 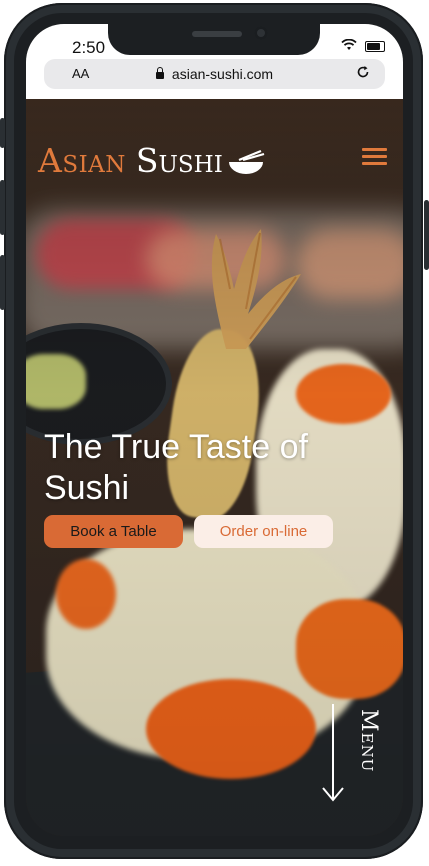 What do you see at coordinates (89, 47) in the screenshot?
I see `status-time: 2:50` at bounding box center [89, 47].